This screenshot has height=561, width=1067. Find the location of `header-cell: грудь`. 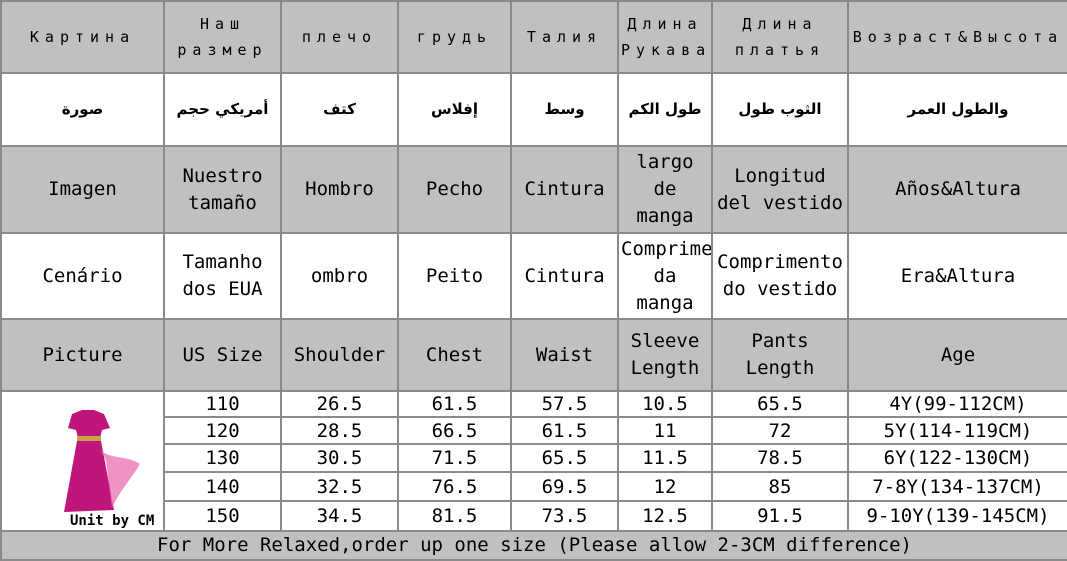

header-cell: грудь is located at coordinates (454, 37).